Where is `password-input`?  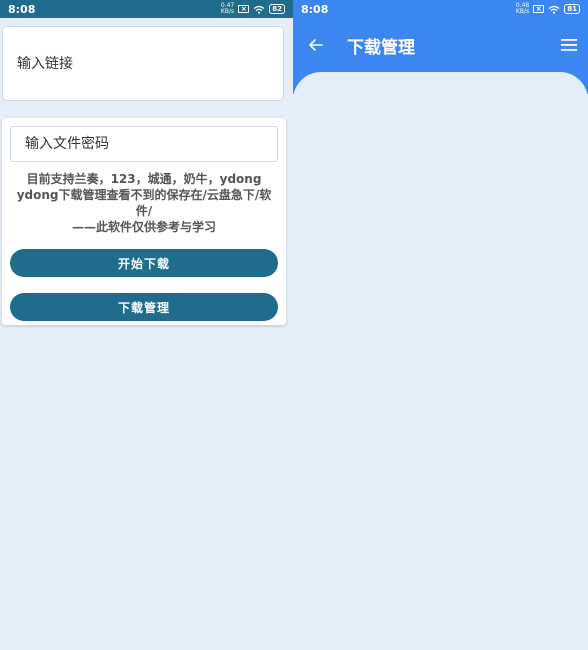
password-input is located at coordinates (144, 144).